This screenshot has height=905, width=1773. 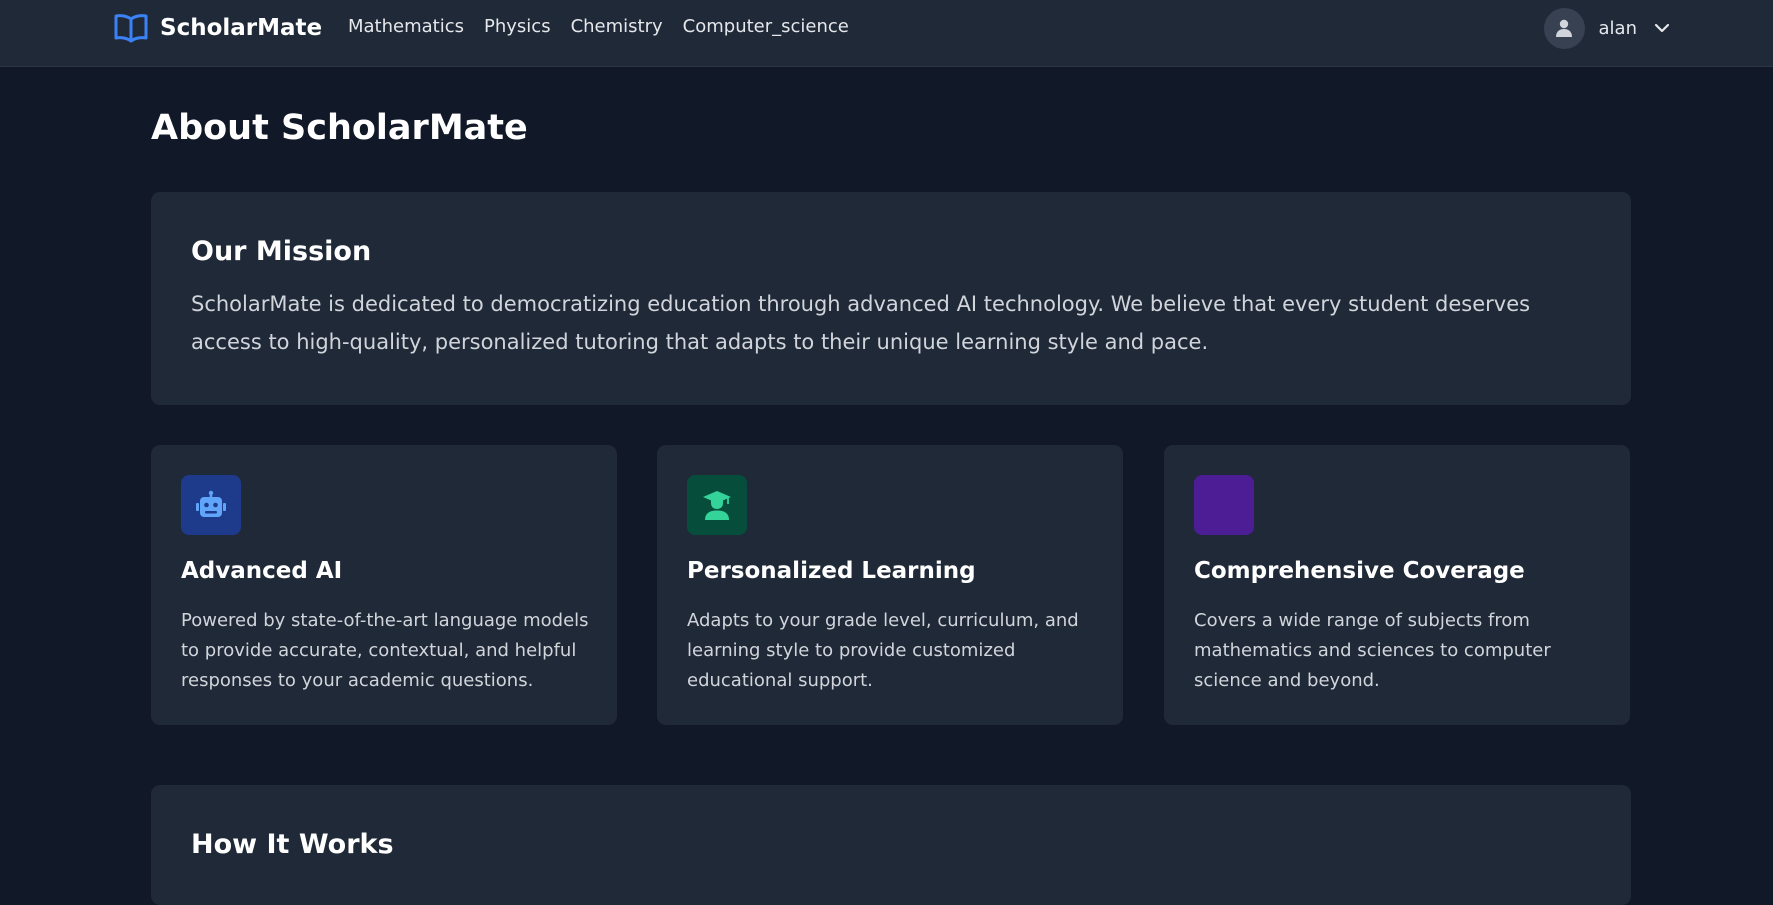 I want to click on nav-link-computer-science: Computer_science, so click(x=766, y=26).